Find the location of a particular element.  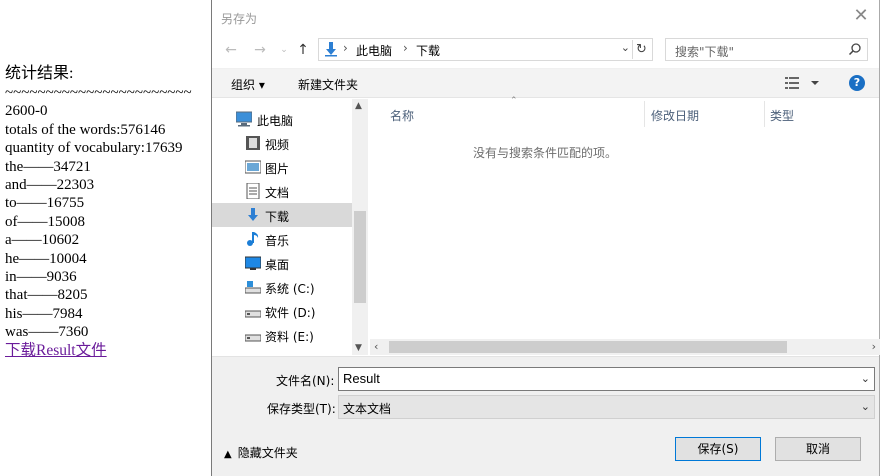

result-line: the——34721 is located at coordinates (48, 166).